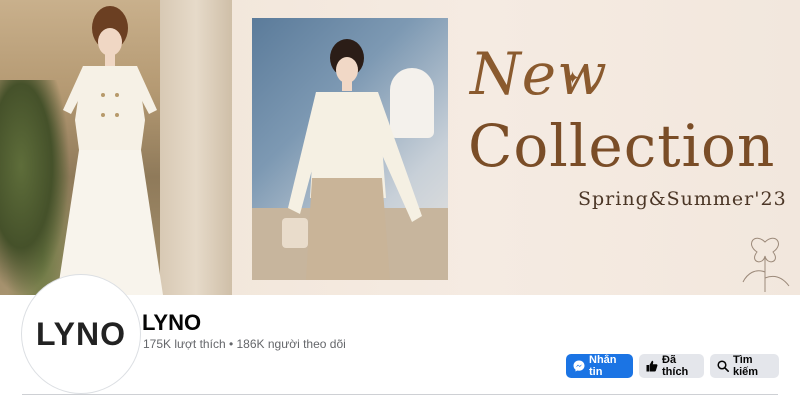 Image resolution: width=800 pixels, height=400 pixels. Describe the element at coordinates (110, 150) in the screenshot. I see `model-figure-left` at that location.